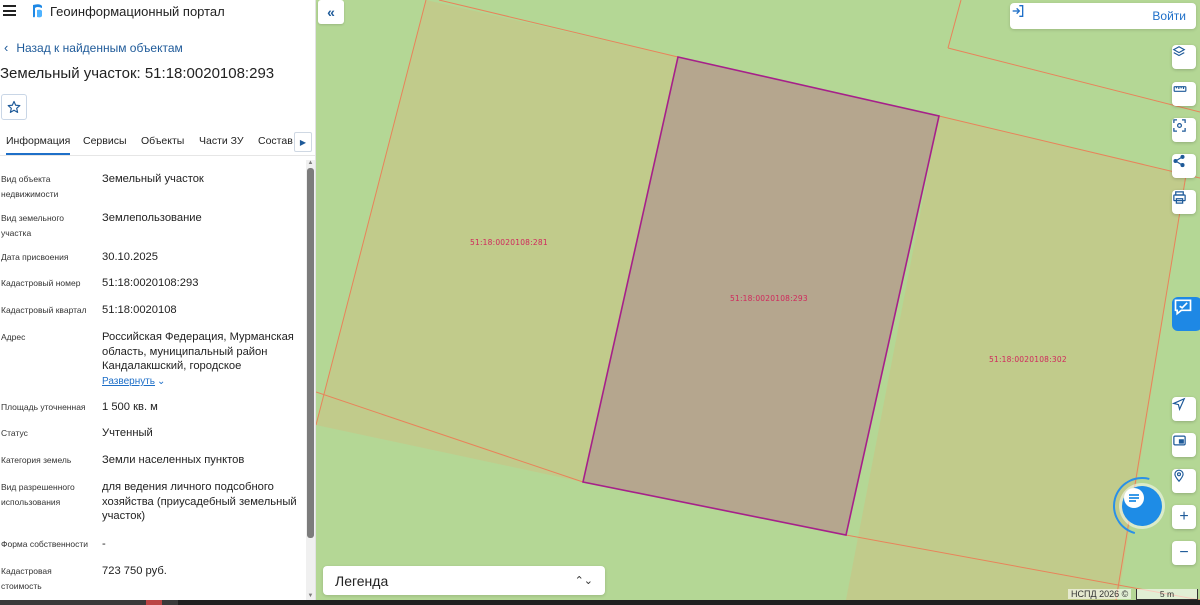 The width and height of the screenshot is (1200, 605). I want to click on ruler-icon, so click(1180, 89).